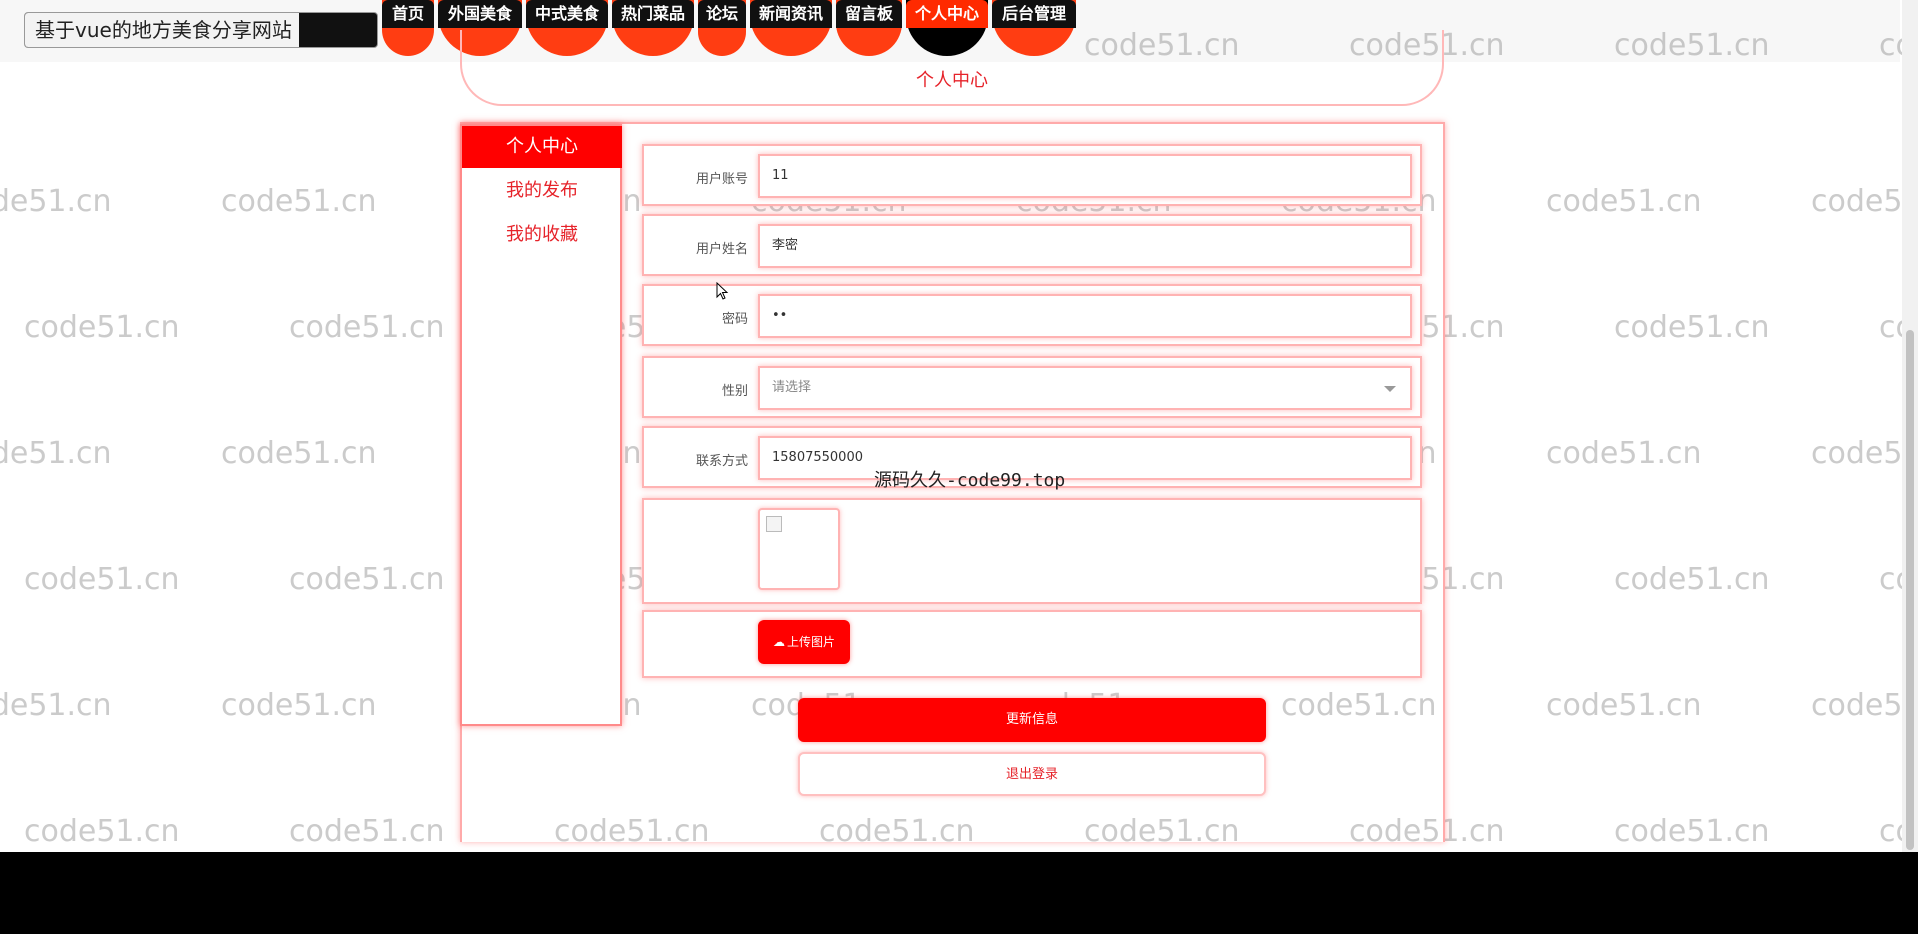 The width and height of the screenshot is (1918, 934). I want to click on sidebar-item-my-favorites: 我的收藏, so click(542, 235).